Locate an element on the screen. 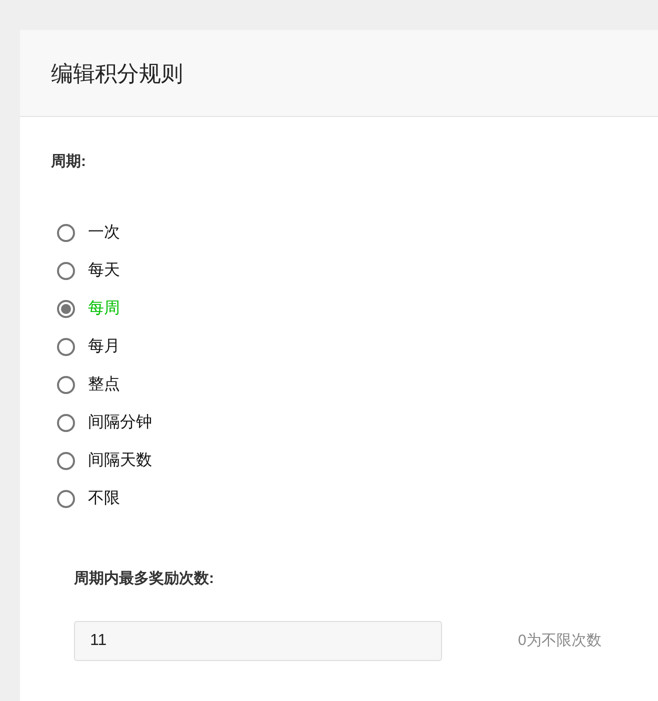 This screenshot has width=658, height=701. radio-label: 每周 is located at coordinates (104, 309).